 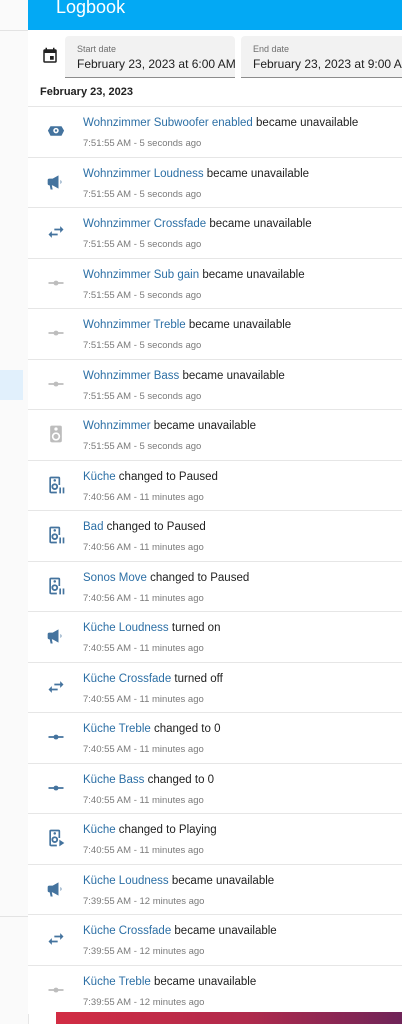 What do you see at coordinates (215, 15) in the screenshot?
I see `top-app-bar: Logbook` at bounding box center [215, 15].